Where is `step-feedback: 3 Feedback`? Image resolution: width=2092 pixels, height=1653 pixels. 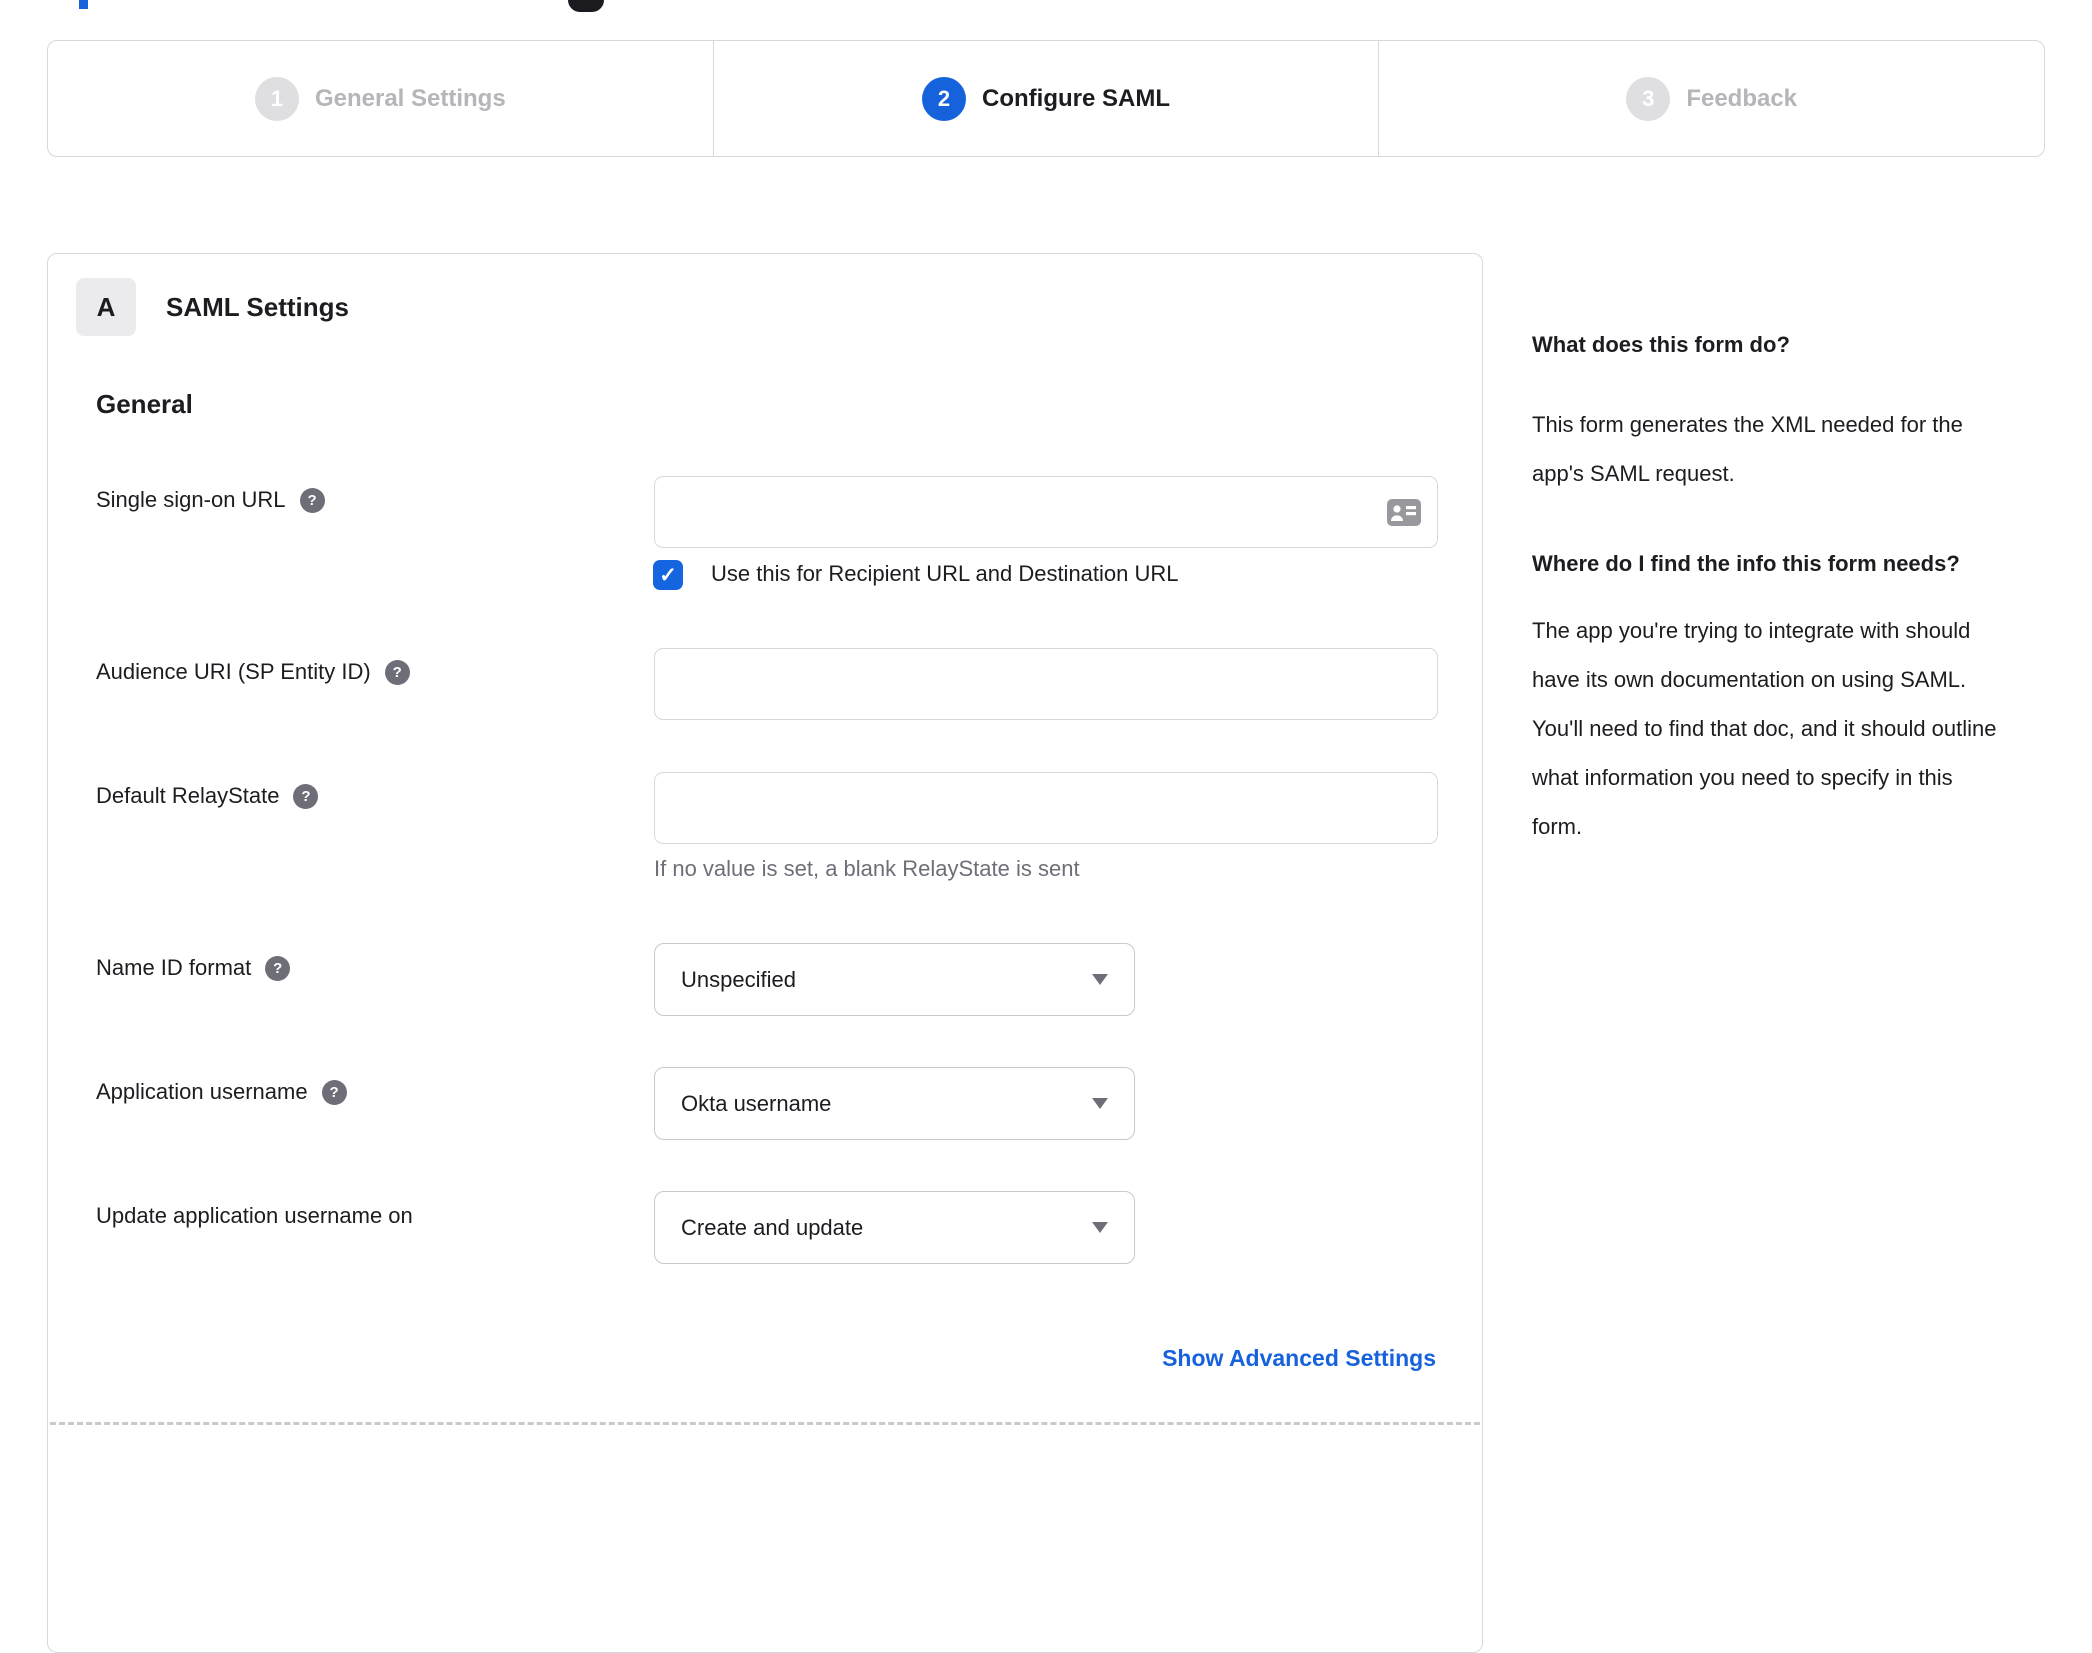 step-feedback: 3 Feedback is located at coordinates (1711, 98).